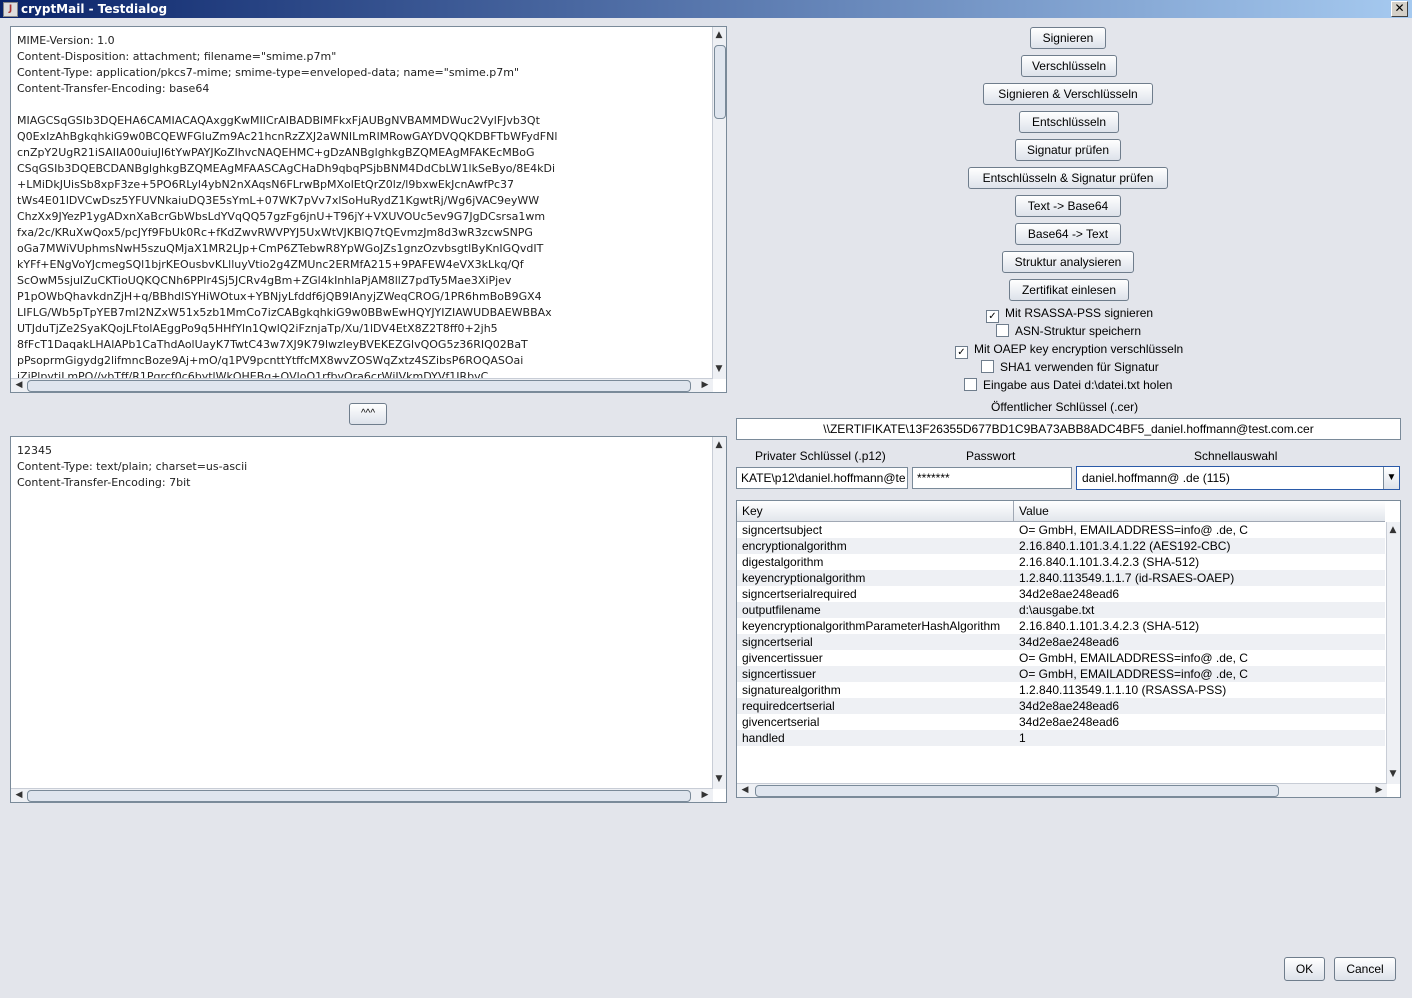  What do you see at coordinates (1069, 122) in the screenshot?
I see `decrypt-button: Entschlüsseln` at bounding box center [1069, 122].